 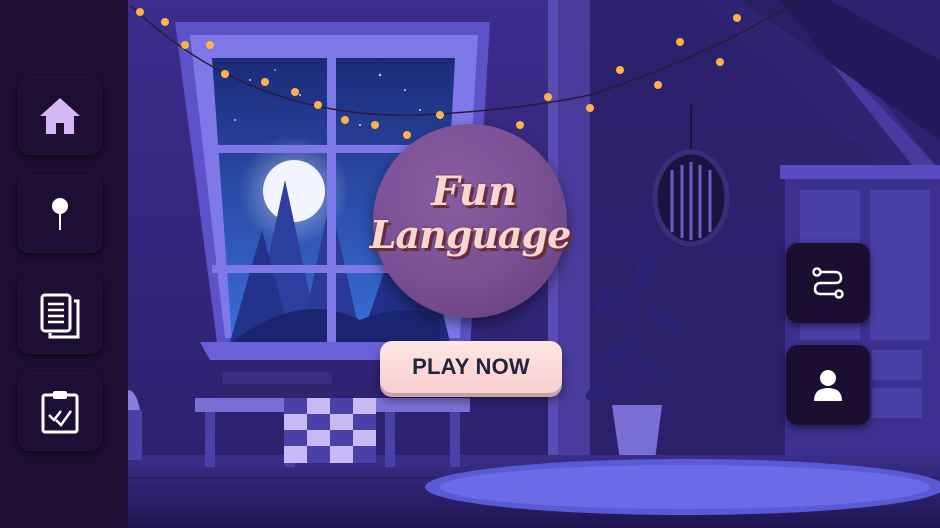 I want to click on sidebar-item-home, so click(x=60, y=116).